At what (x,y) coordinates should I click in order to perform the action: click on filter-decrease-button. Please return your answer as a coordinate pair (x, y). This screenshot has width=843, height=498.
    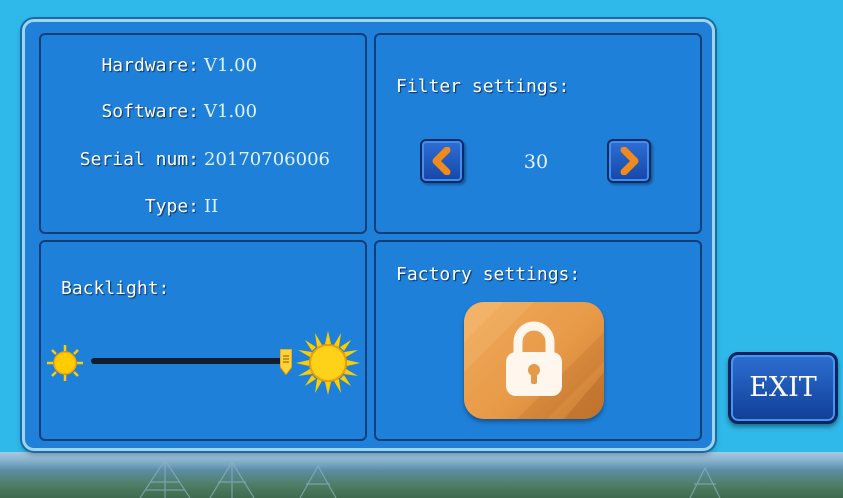
    Looking at the image, I should click on (442, 161).